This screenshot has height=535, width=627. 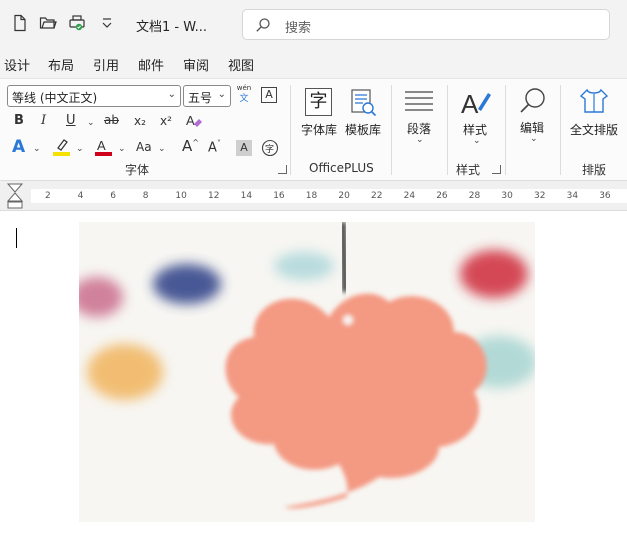 What do you see at coordinates (572, 196) in the screenshot?
I see `ruler-tick-label: 34` at bounding box center [572, 196].